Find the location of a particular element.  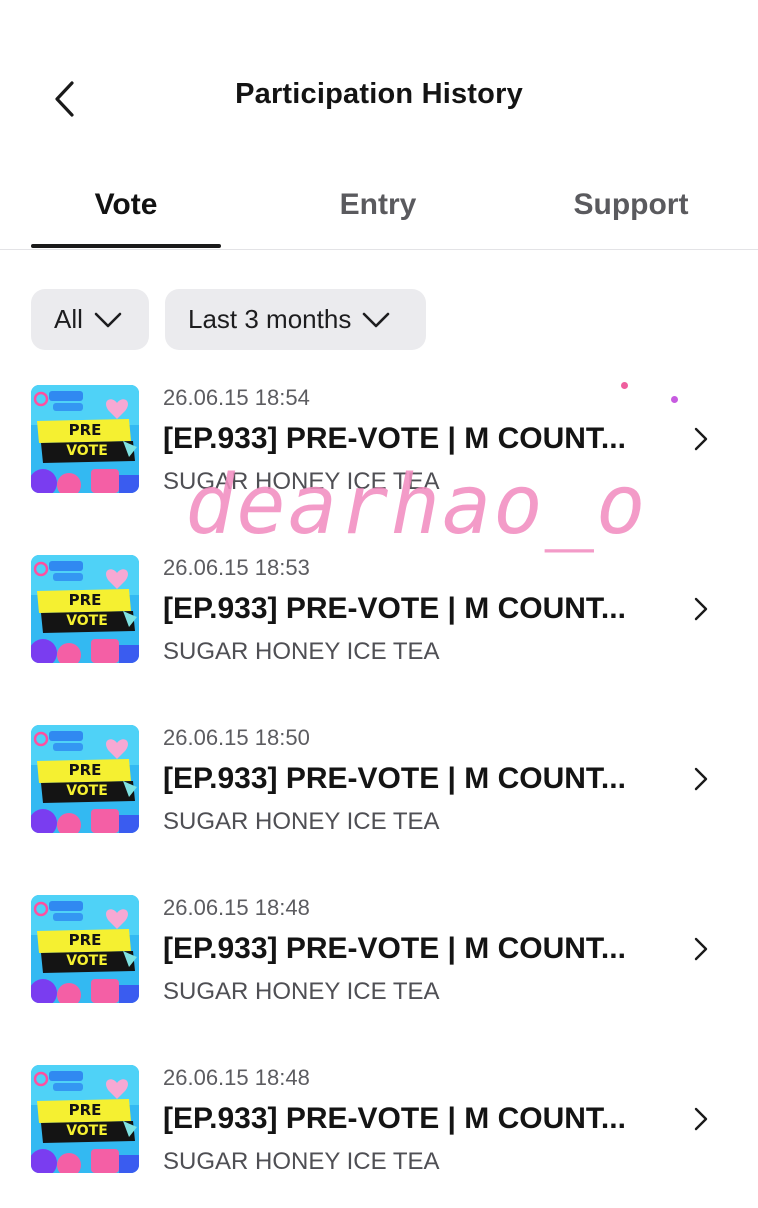

tab-support: Support is located at coordinates (631, 204).